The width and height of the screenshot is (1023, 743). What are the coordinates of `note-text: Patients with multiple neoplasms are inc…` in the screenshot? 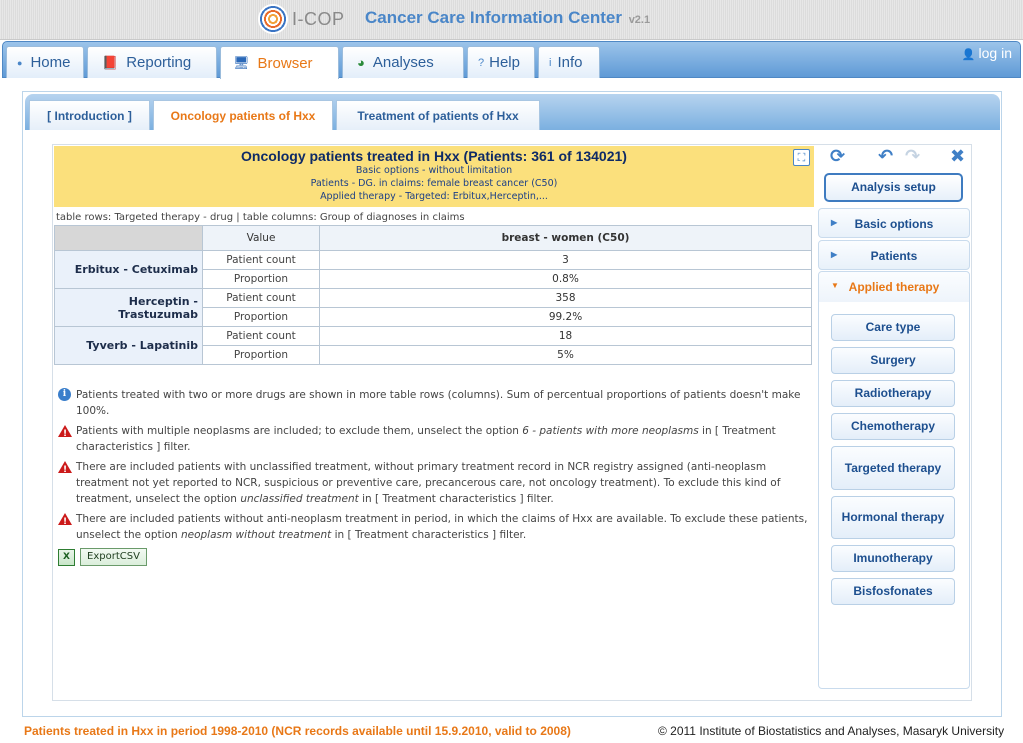 It's located at (299, 431).